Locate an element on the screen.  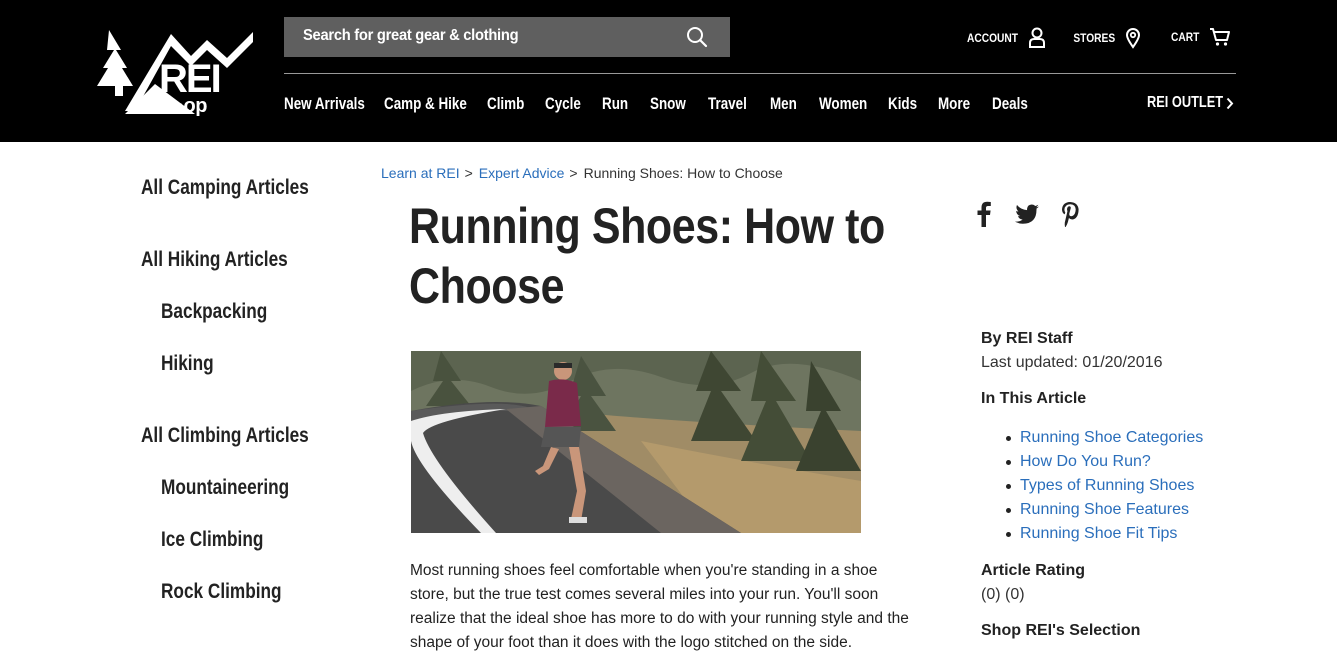
rei-logo: REI co·op is located at coordinates (176, 67).